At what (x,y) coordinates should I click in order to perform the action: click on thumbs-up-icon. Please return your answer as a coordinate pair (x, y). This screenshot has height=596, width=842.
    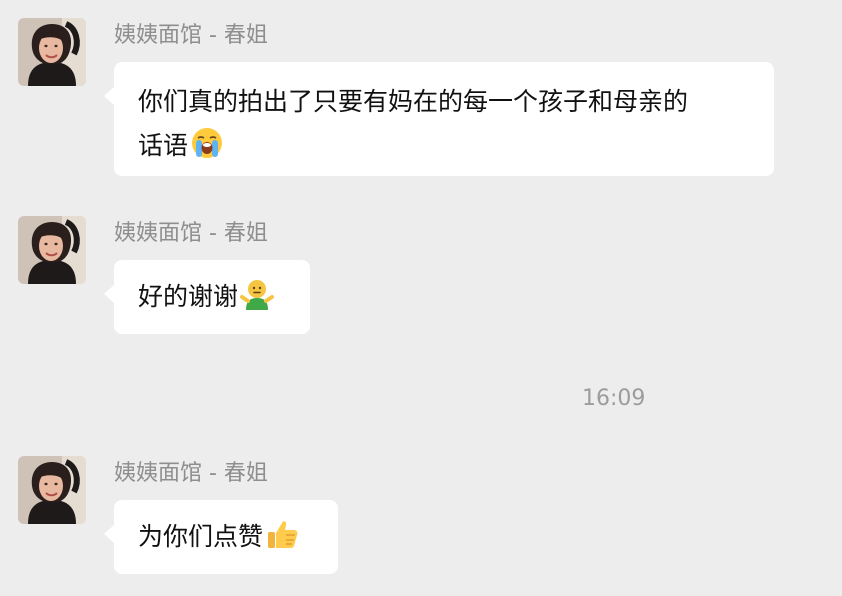
    Looking at the image, I should click on (282, 534).